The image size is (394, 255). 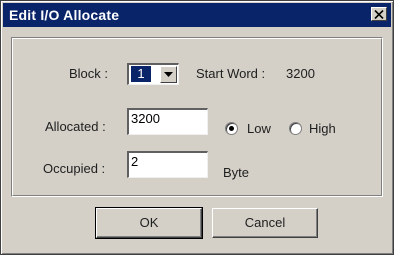 What do you see at coordinates (149, 223) in the screenshot?
I see `ok-button: OK` at bounding box center [149, 223].